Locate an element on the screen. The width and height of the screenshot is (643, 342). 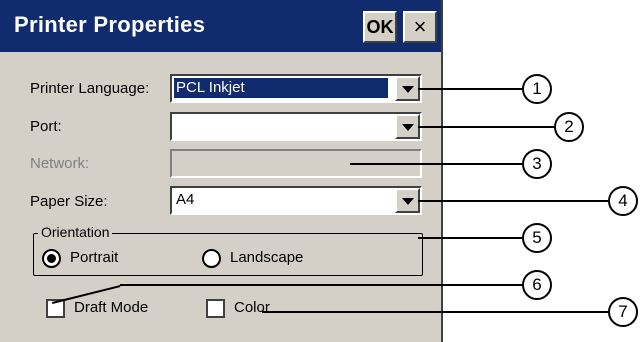
port-label: Port: is located at coordinates (46, 126).